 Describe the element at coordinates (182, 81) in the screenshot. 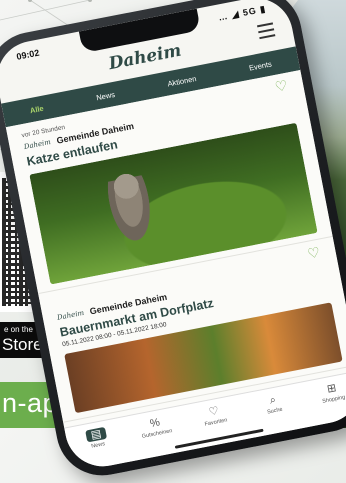

I see `tab-aktionen: Aktionen` at that location.